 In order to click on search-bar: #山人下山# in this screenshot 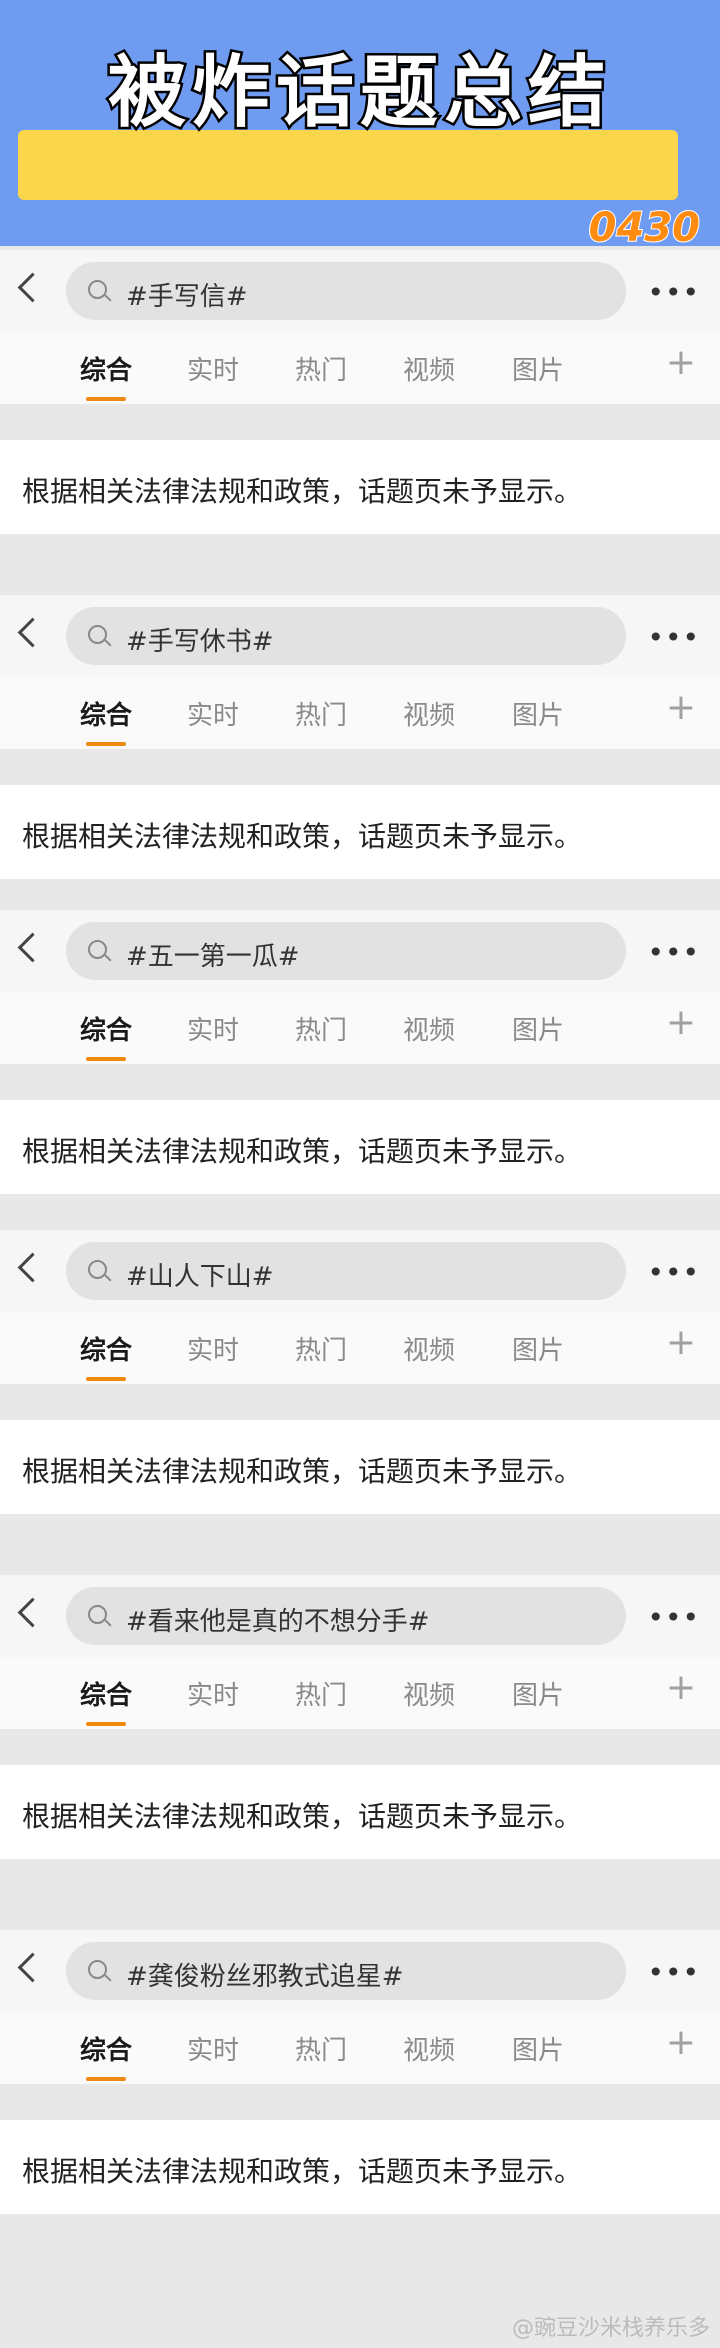, I will do `click(346, 1271)`.